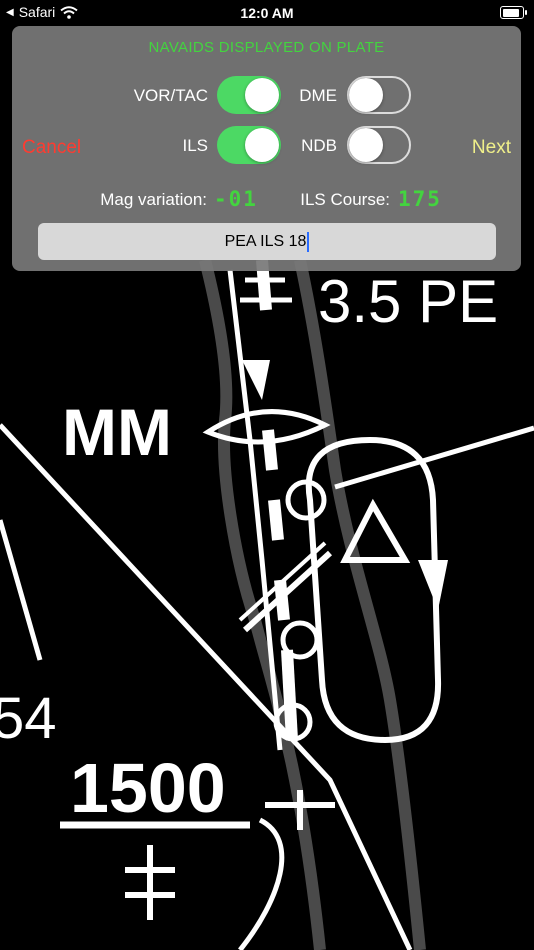  I want to click on ils-course-label: ILS Course:, so click(345, 199).